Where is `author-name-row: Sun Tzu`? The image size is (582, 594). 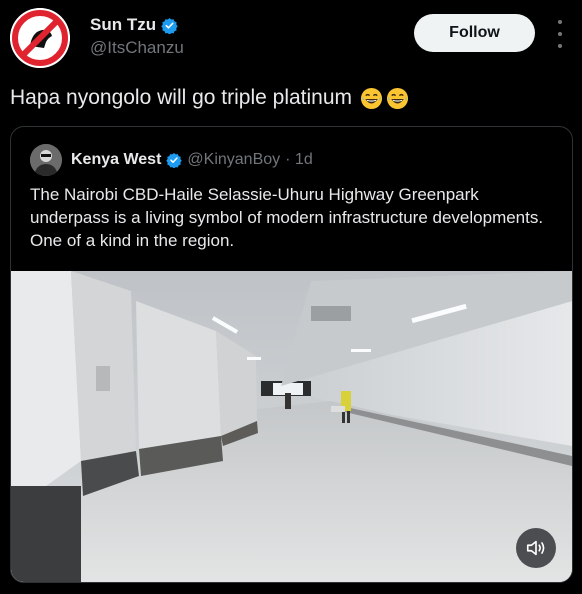 author-name-row: Sun Tzu is located at coordinates (134, 25).